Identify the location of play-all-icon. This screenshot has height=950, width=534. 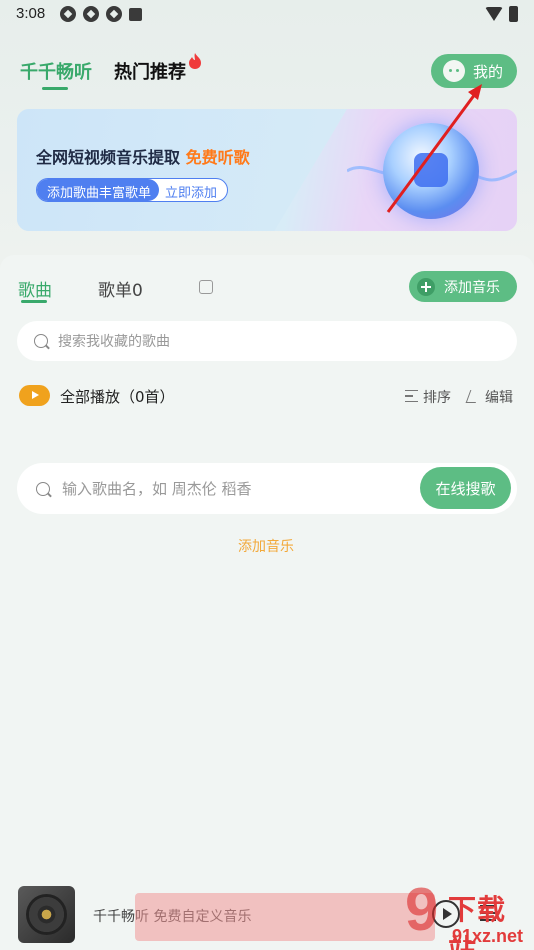
(34, 395).